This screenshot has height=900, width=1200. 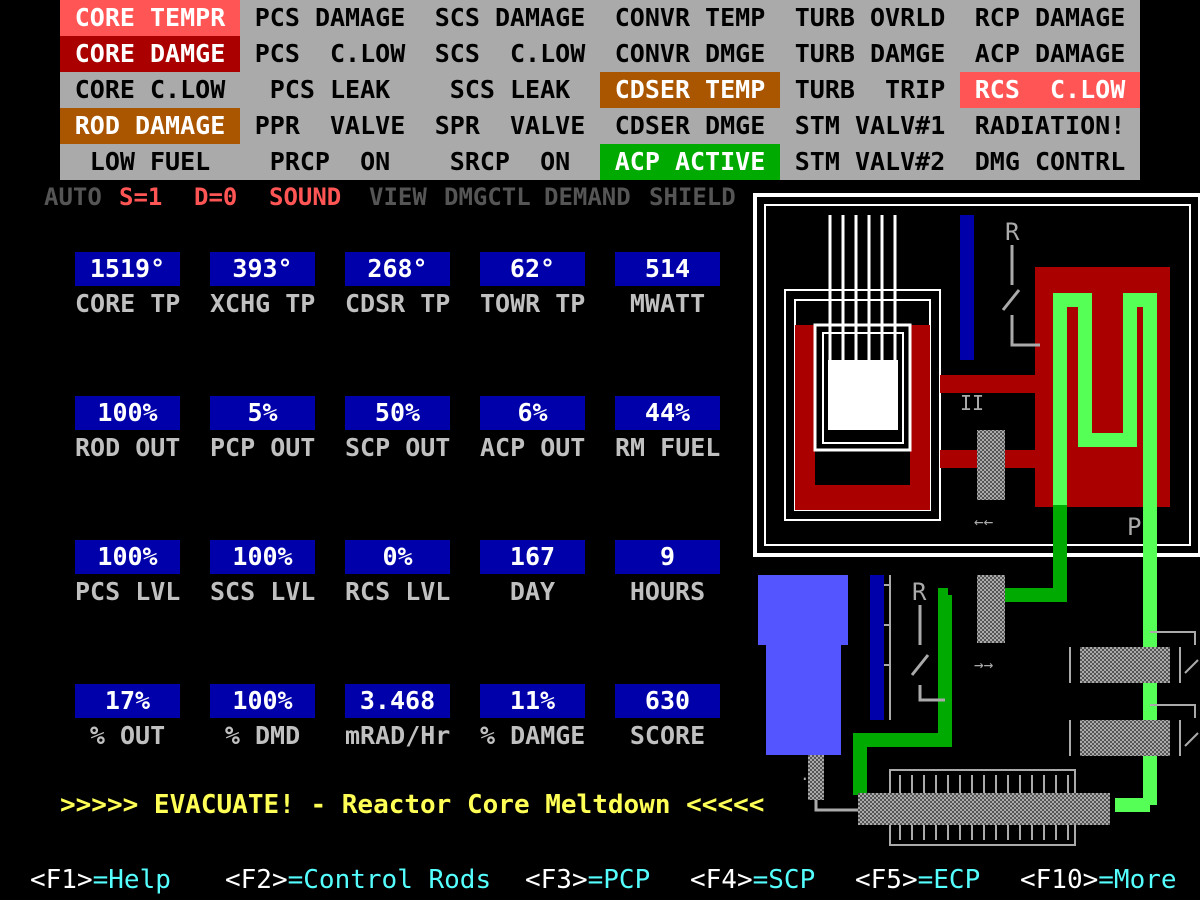 What do you see at coordinates (532, 269) in the screenshot?
I see `reading-value: 62°` at bounding box center [532, 269].